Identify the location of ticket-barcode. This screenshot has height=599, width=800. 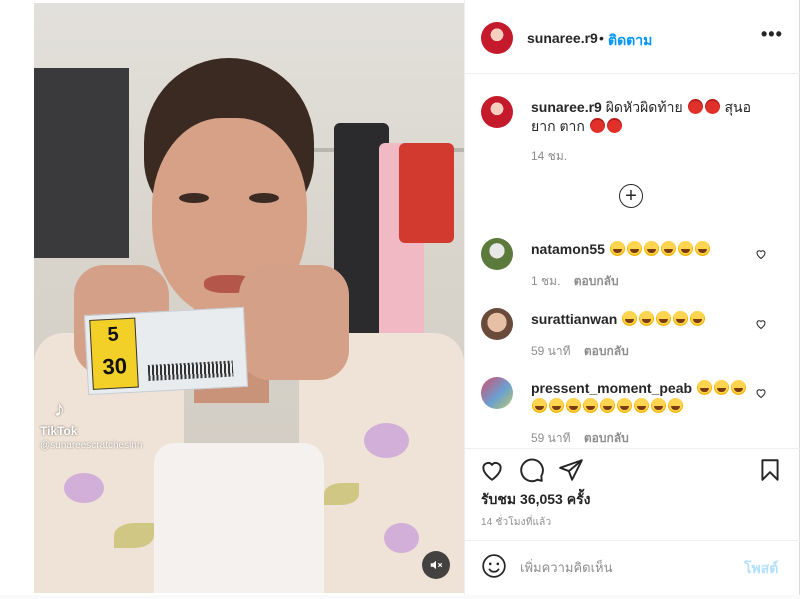
(190, 370).